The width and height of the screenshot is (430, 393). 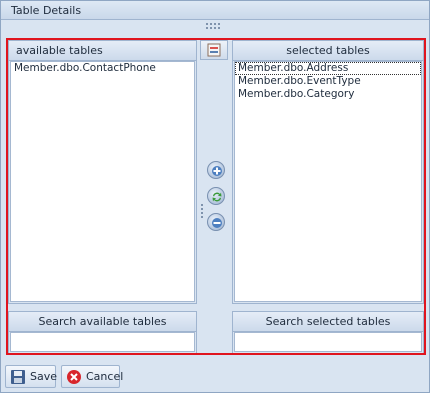 I want to click on window-title: Table Details, so click(x=46, y=10).